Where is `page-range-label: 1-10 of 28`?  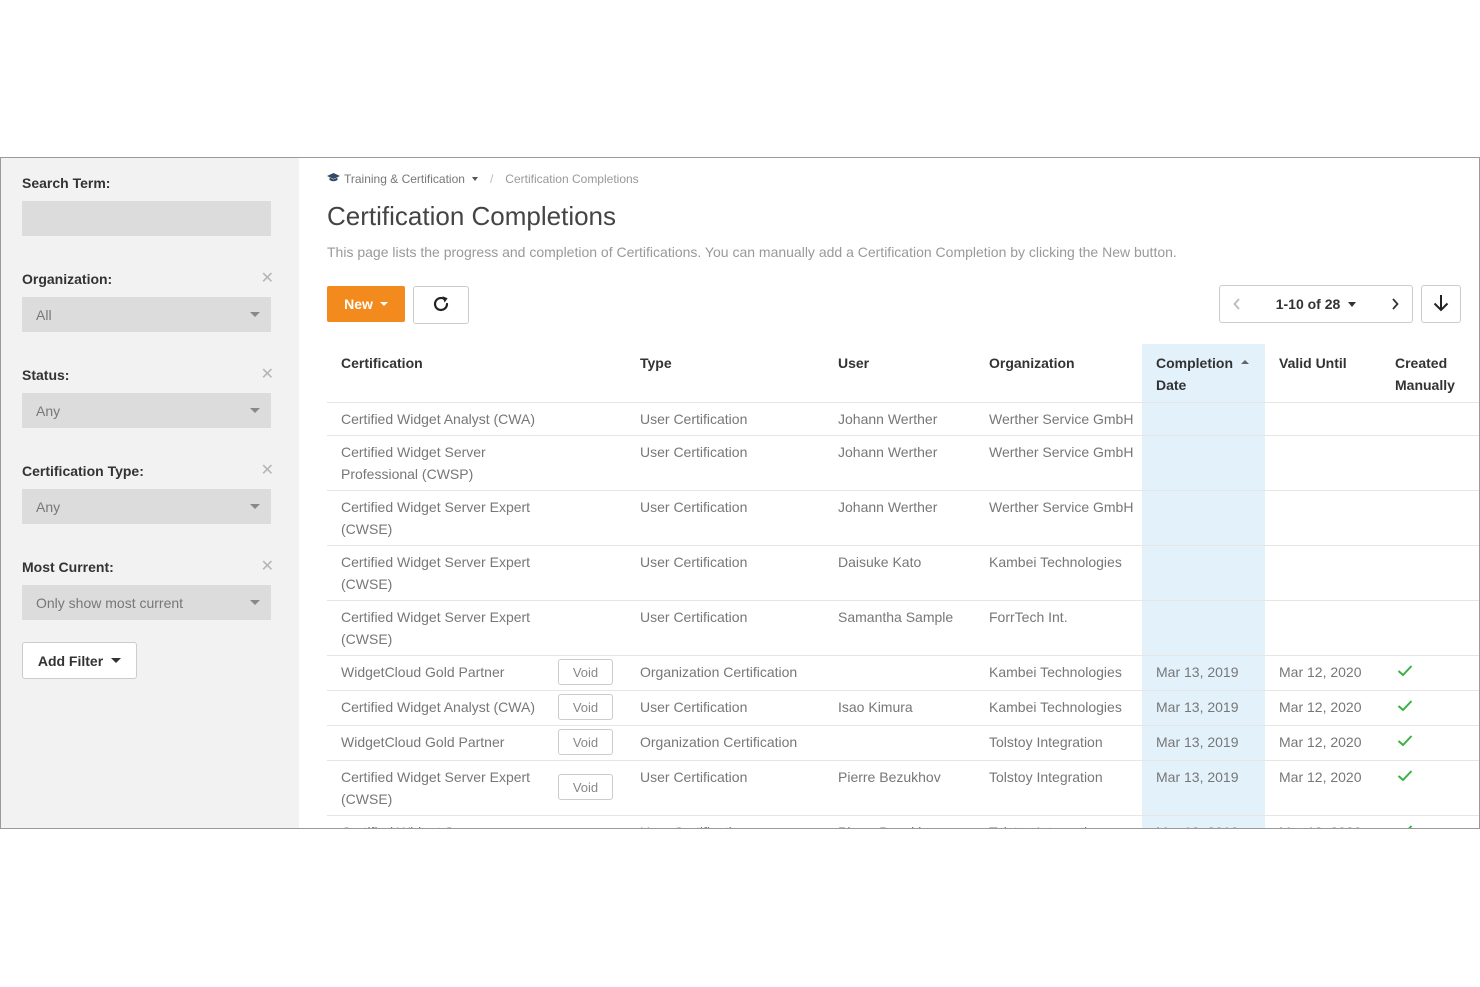
page-range-label: 1-10 of 28 is located at coordinates (1308, 304).